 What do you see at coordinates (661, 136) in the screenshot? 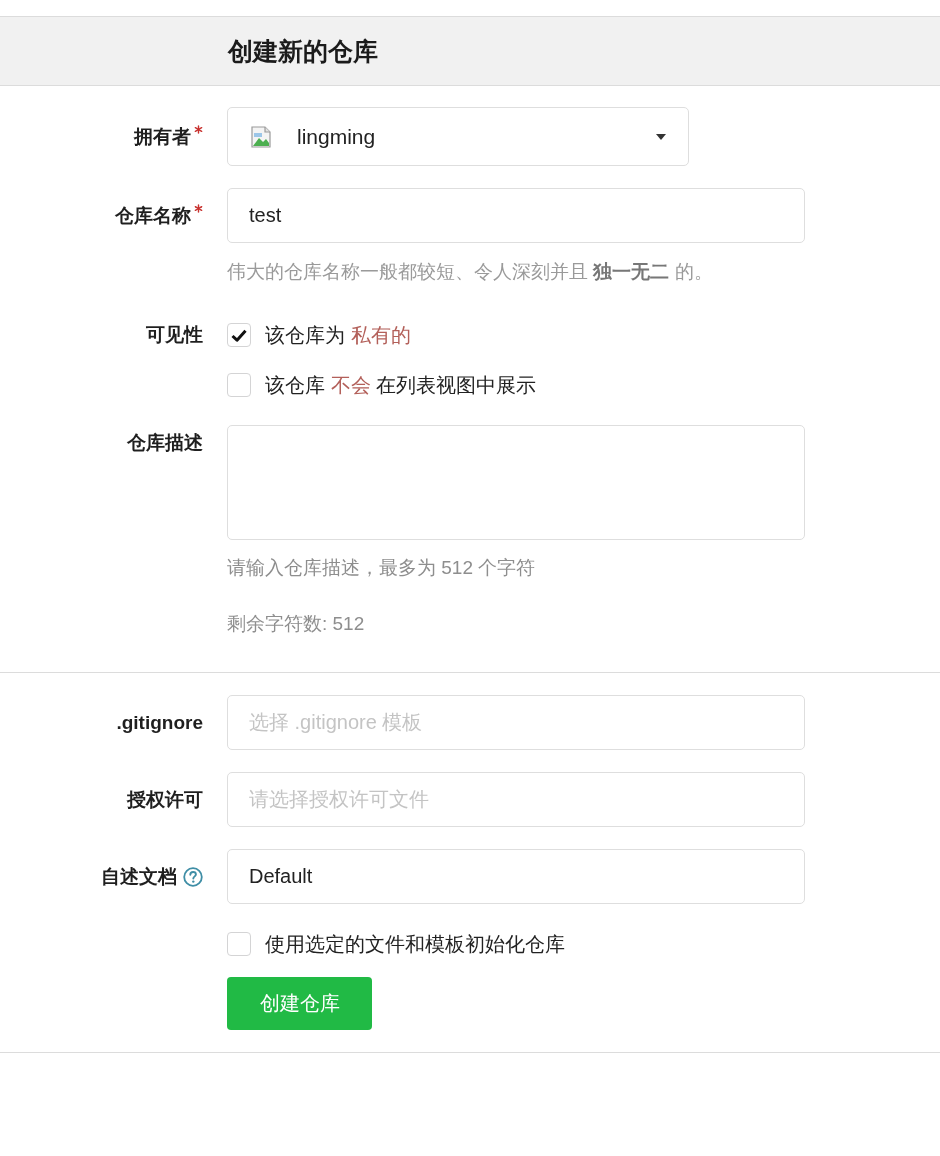
I see `caret-icon` at bounding box center [661, 136].